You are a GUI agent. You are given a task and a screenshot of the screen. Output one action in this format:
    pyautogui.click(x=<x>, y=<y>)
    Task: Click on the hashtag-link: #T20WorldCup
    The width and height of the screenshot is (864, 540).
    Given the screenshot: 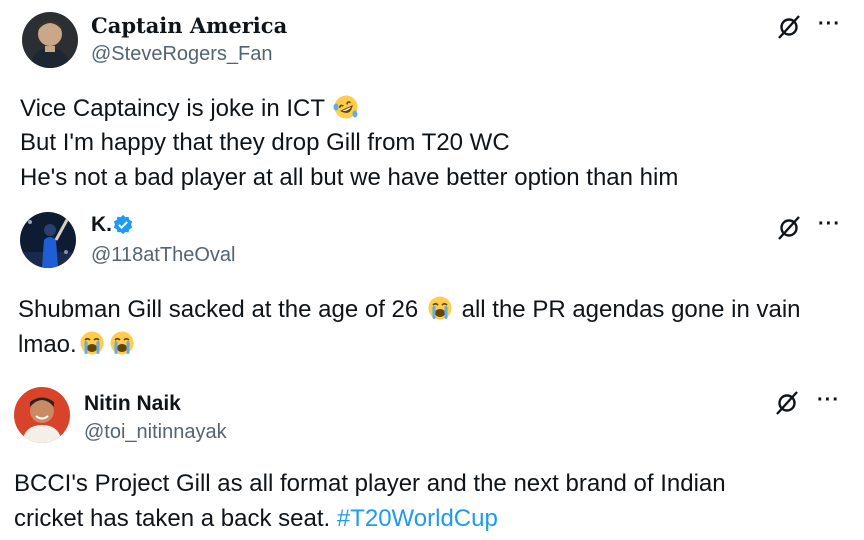 What is the action you would take?
    pyautogui.click(x=417, y=518)
    